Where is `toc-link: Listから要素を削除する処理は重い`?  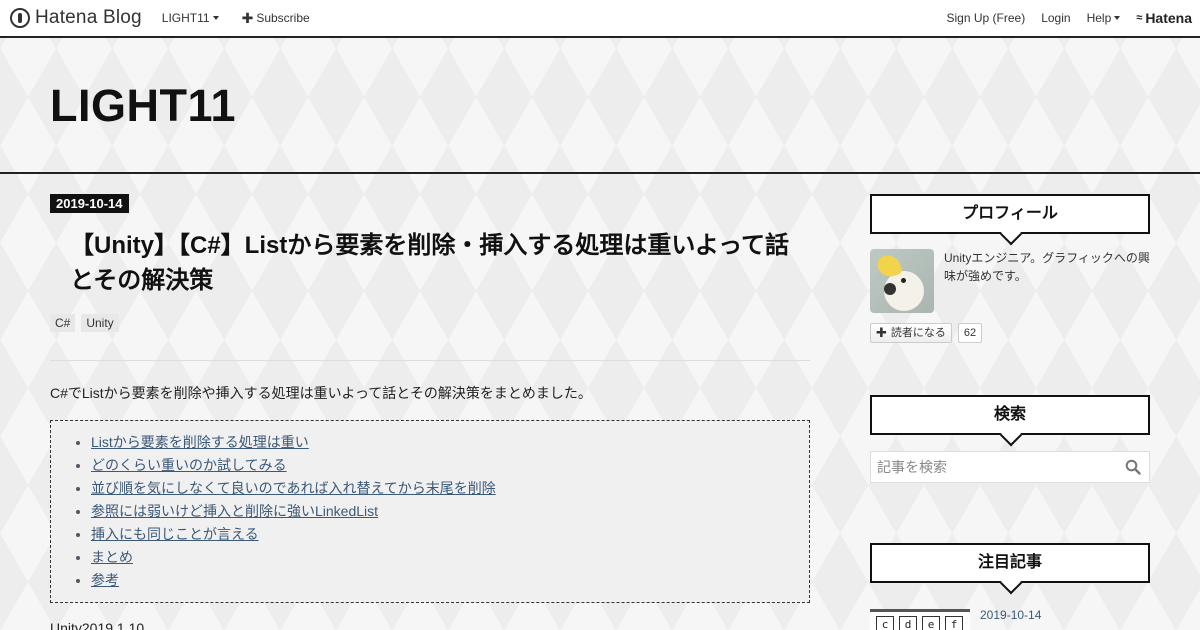
toc-link: Listから要素を削除する処理は重い is located at coordinates (200, 442).